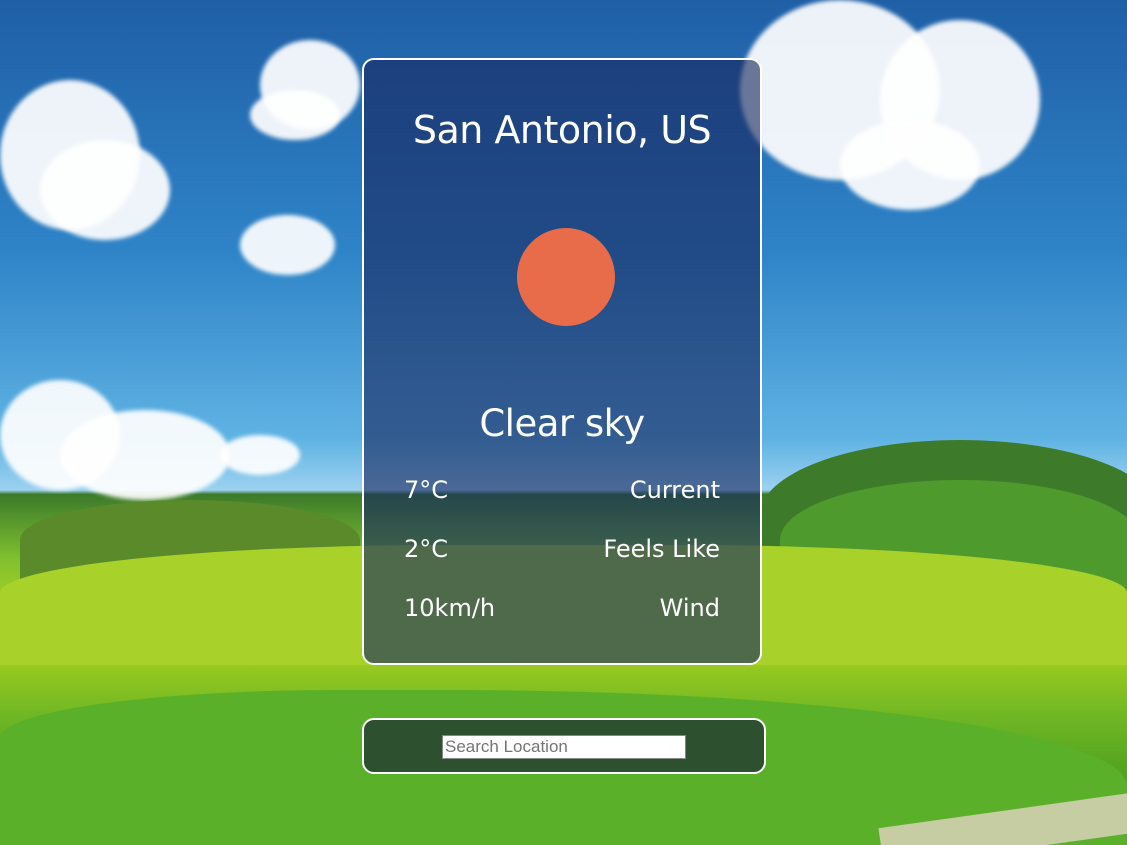 Image resolution: width=1127 pixels, height=845 pixels. I want to click on stat-label: Wind, so click(689, 608).